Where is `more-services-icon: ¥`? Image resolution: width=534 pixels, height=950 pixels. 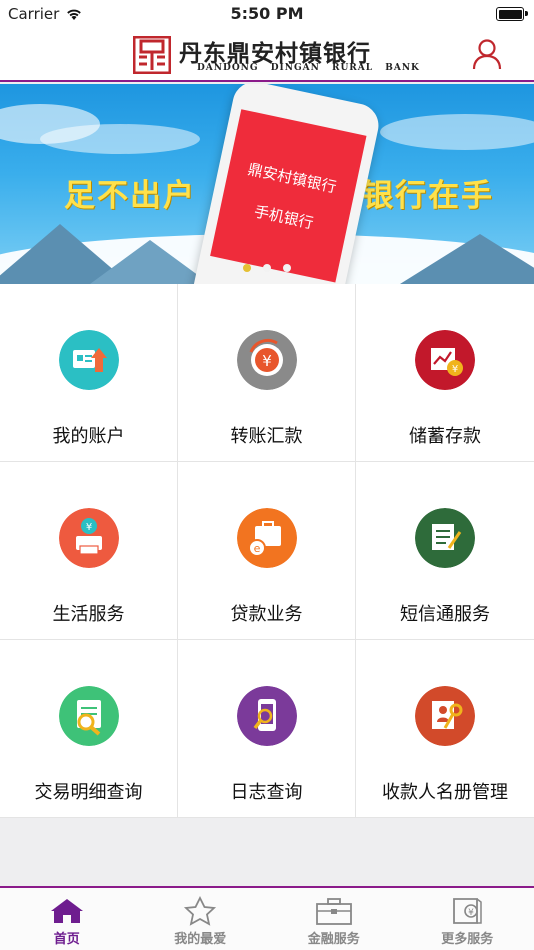
more-services-icon: ¥ is located at coordinates (467, 911).